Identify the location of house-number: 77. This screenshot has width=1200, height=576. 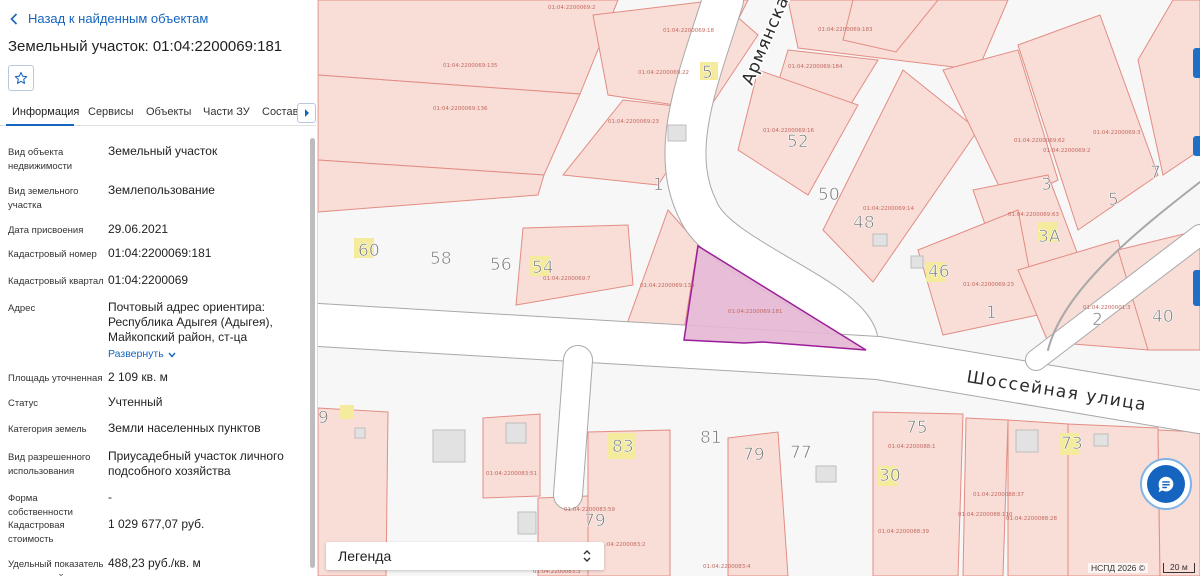
(801, 453).